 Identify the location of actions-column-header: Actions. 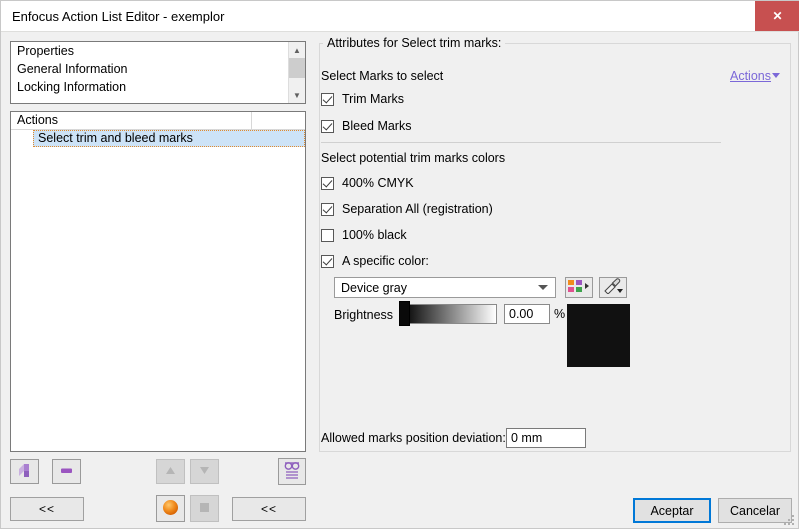
(37, 120).